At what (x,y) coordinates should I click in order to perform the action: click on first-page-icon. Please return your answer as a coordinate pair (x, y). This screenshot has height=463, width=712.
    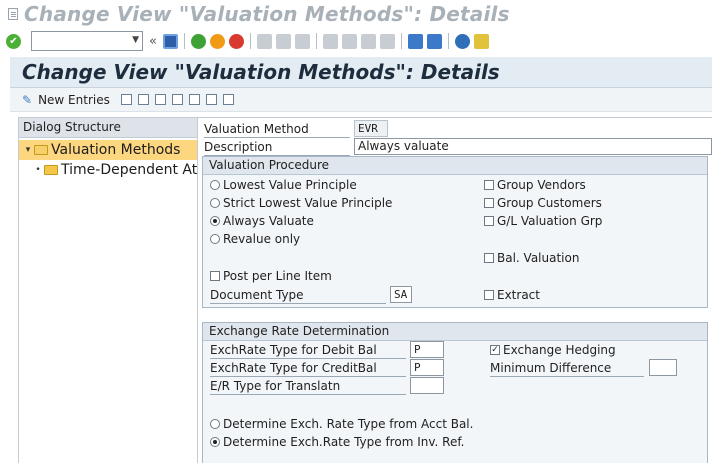
    Looking at the image, I should click on (330, 41).